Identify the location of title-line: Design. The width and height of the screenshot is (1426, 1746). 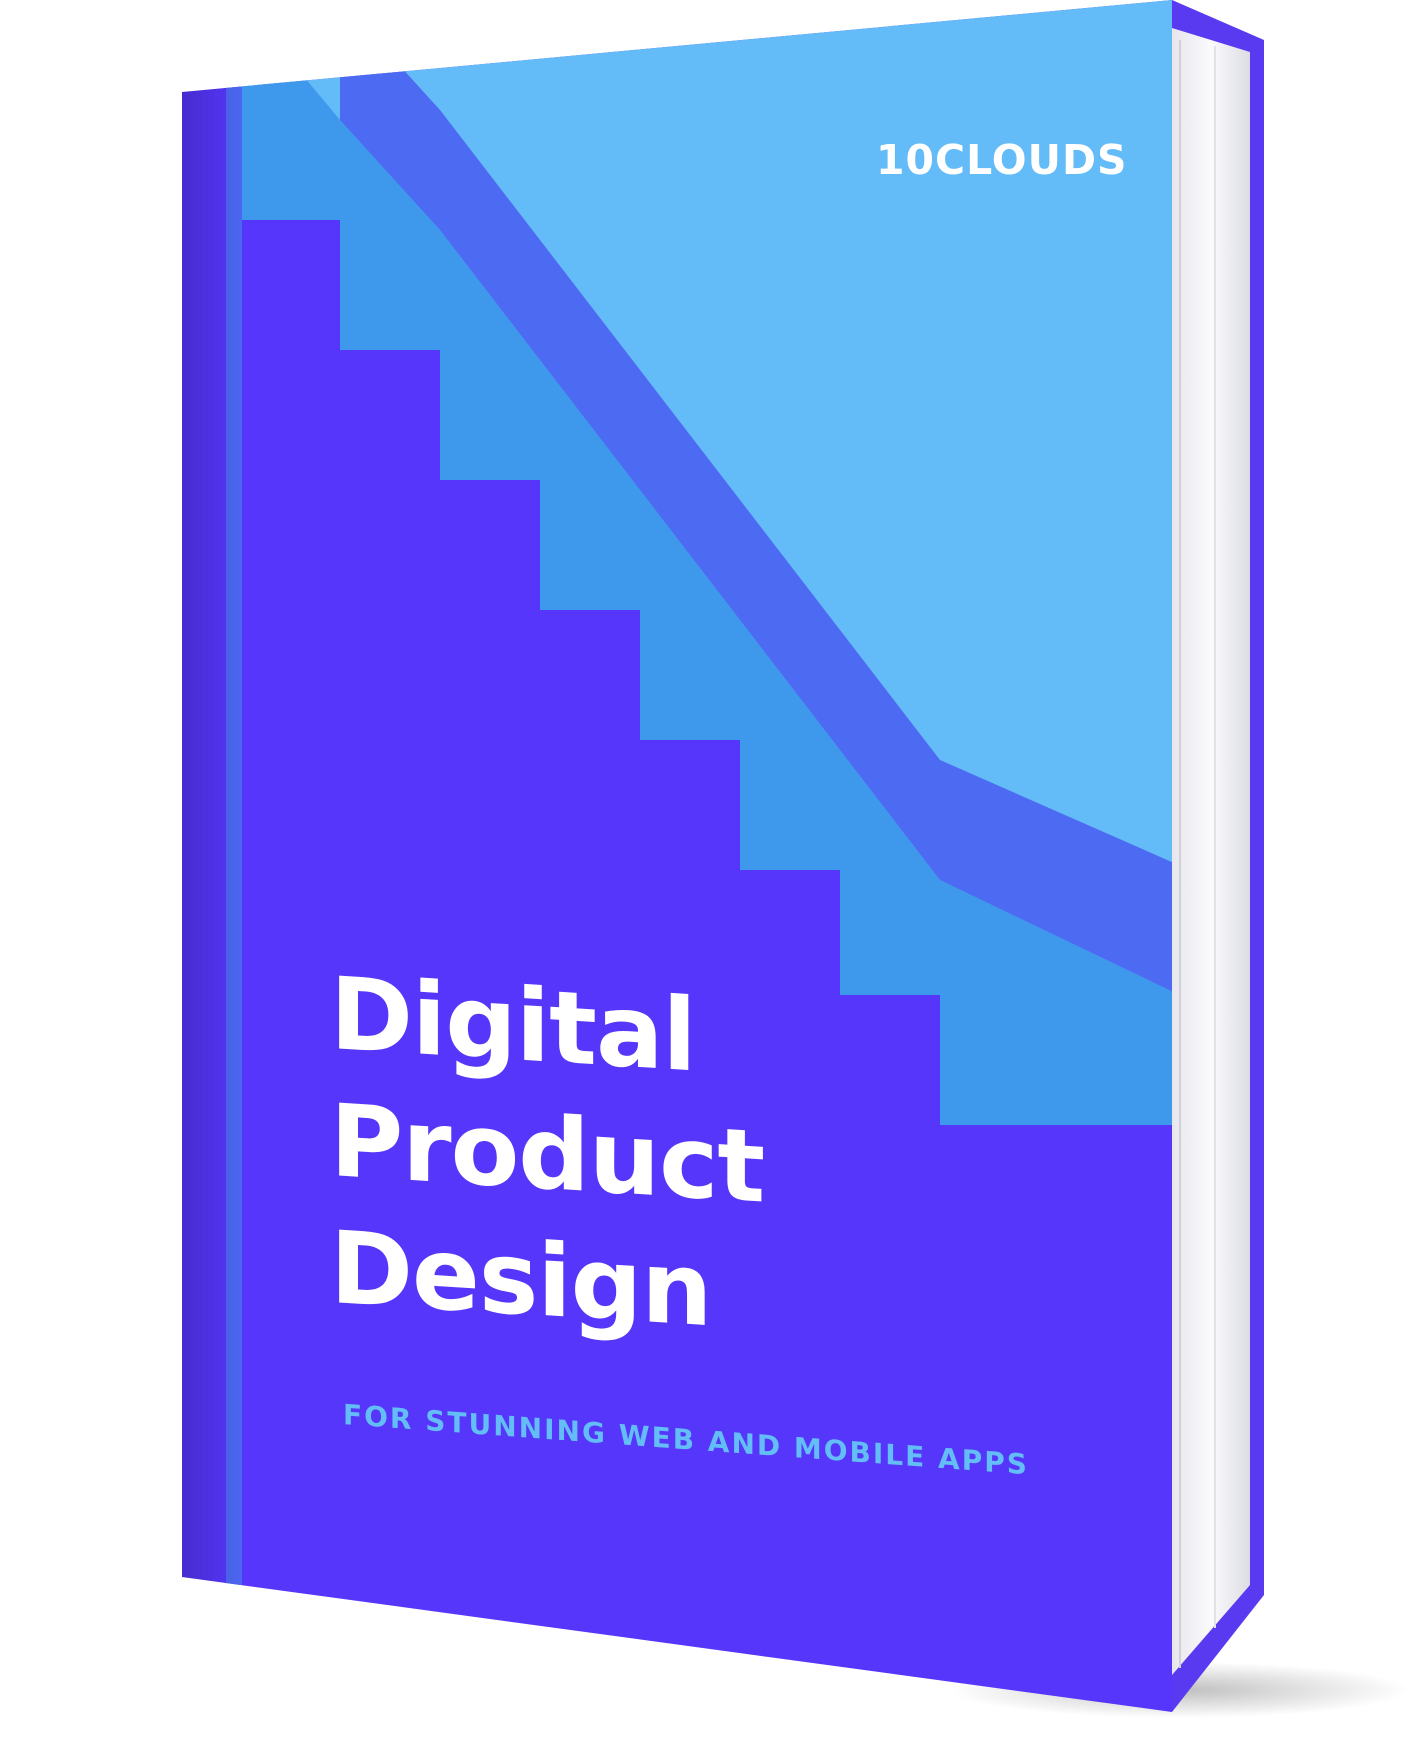
(521, 1279).